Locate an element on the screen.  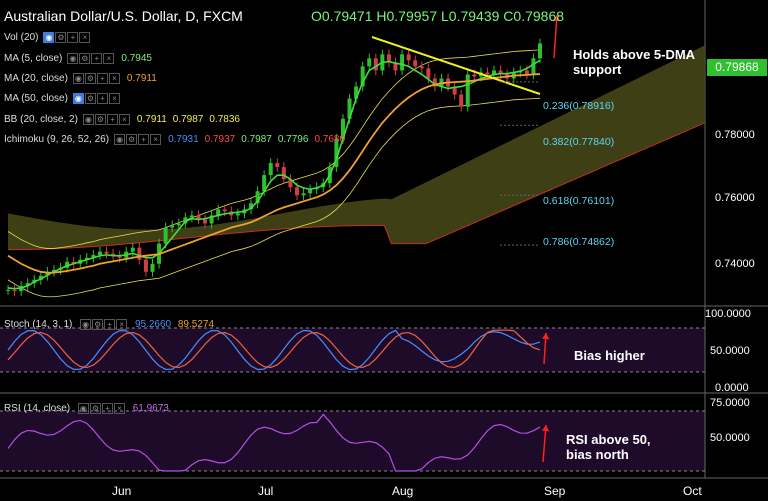
indicator-value: 0.7931 is located at coordinates (183, 140).